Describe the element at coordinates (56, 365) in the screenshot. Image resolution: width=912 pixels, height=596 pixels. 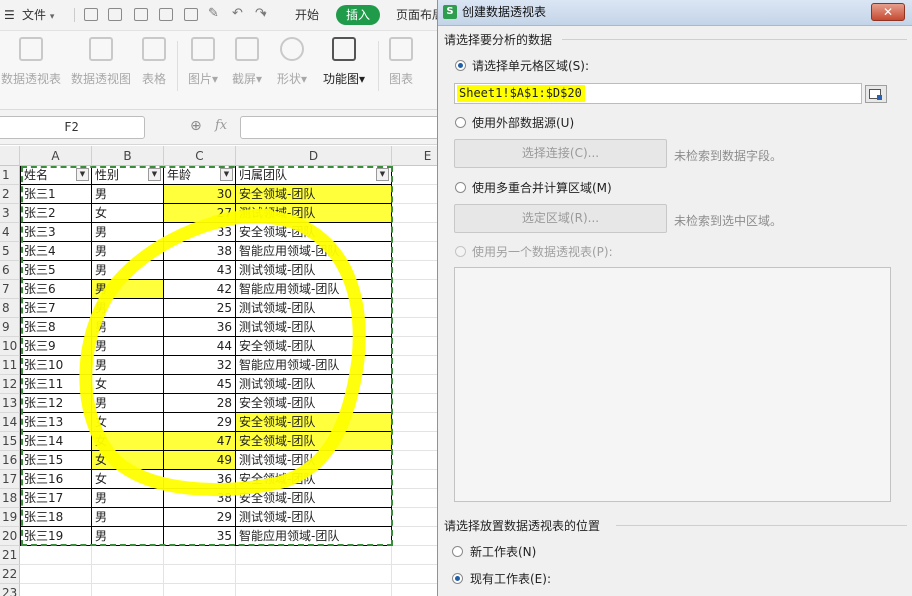
I see `table-cell: 张三10` at that location.